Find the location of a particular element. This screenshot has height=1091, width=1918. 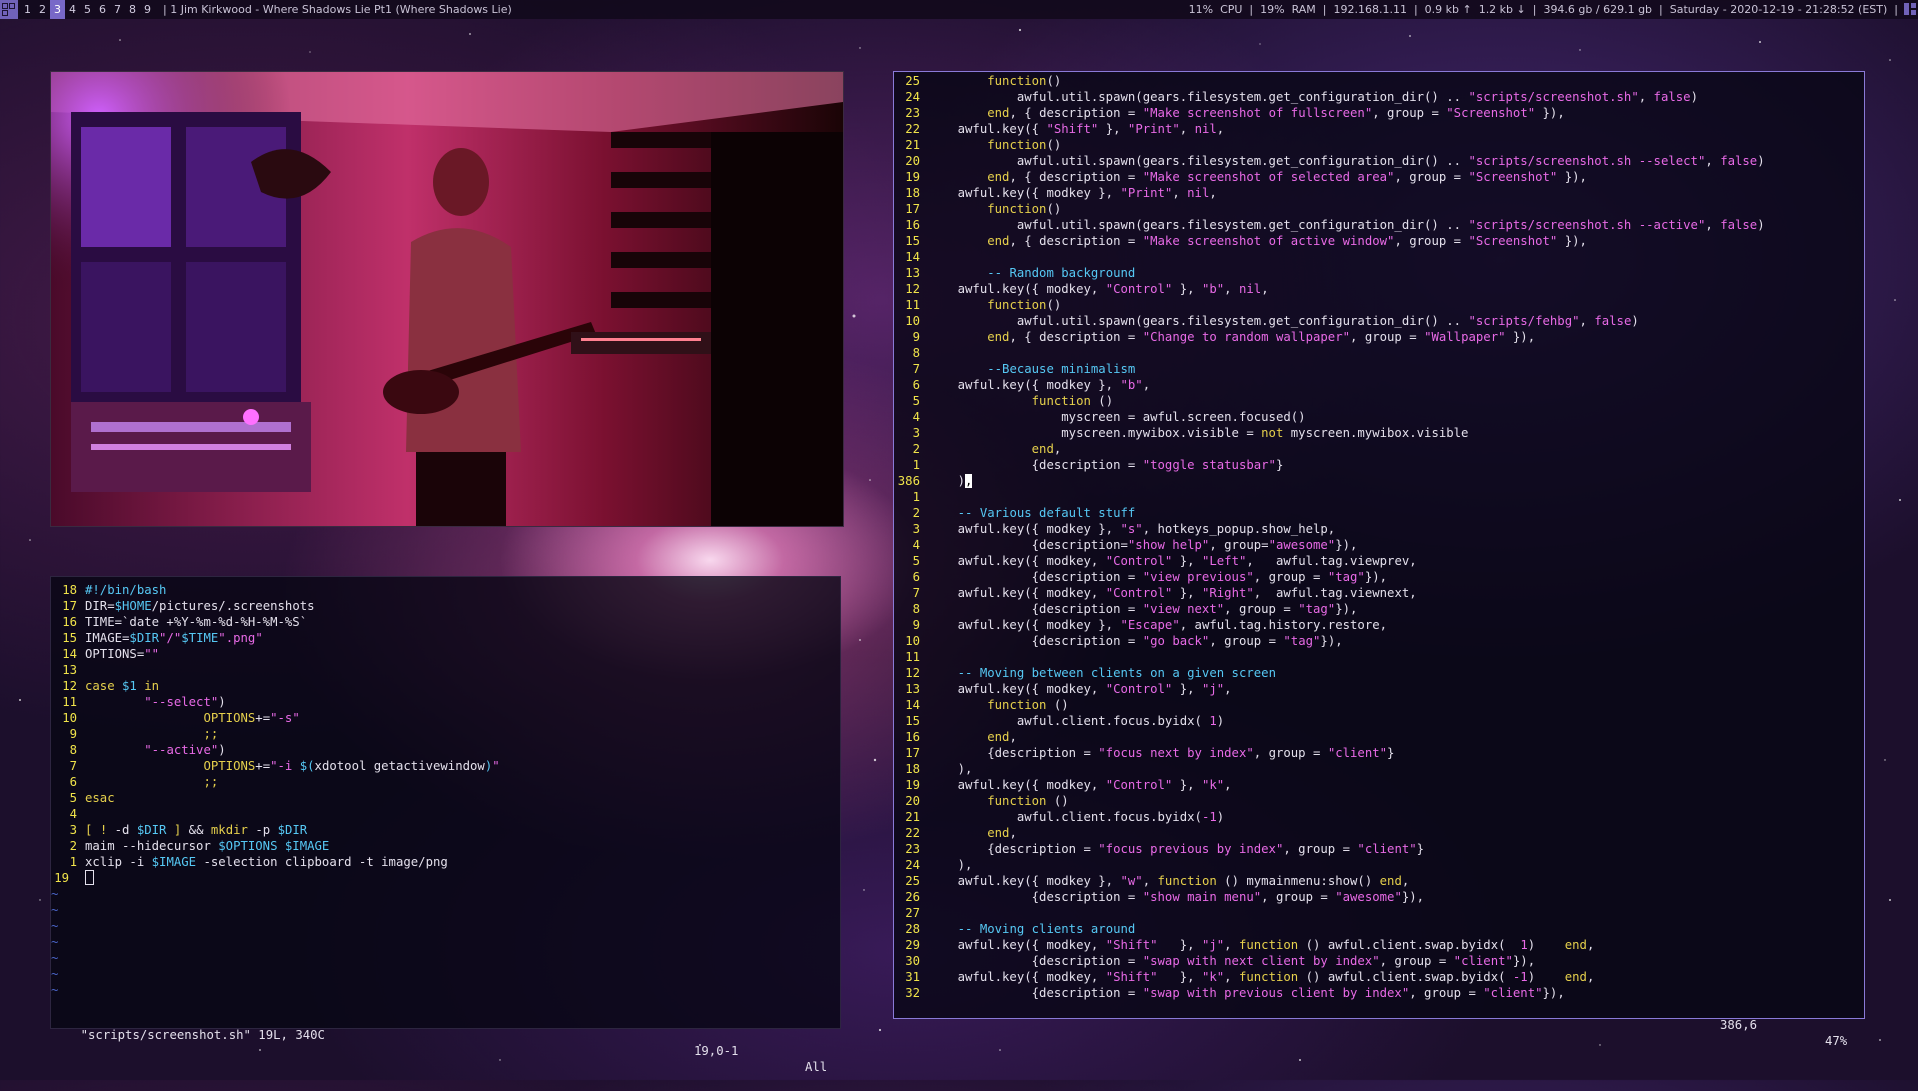

tag-3-active: 3 is located at coordinates (57, 9).